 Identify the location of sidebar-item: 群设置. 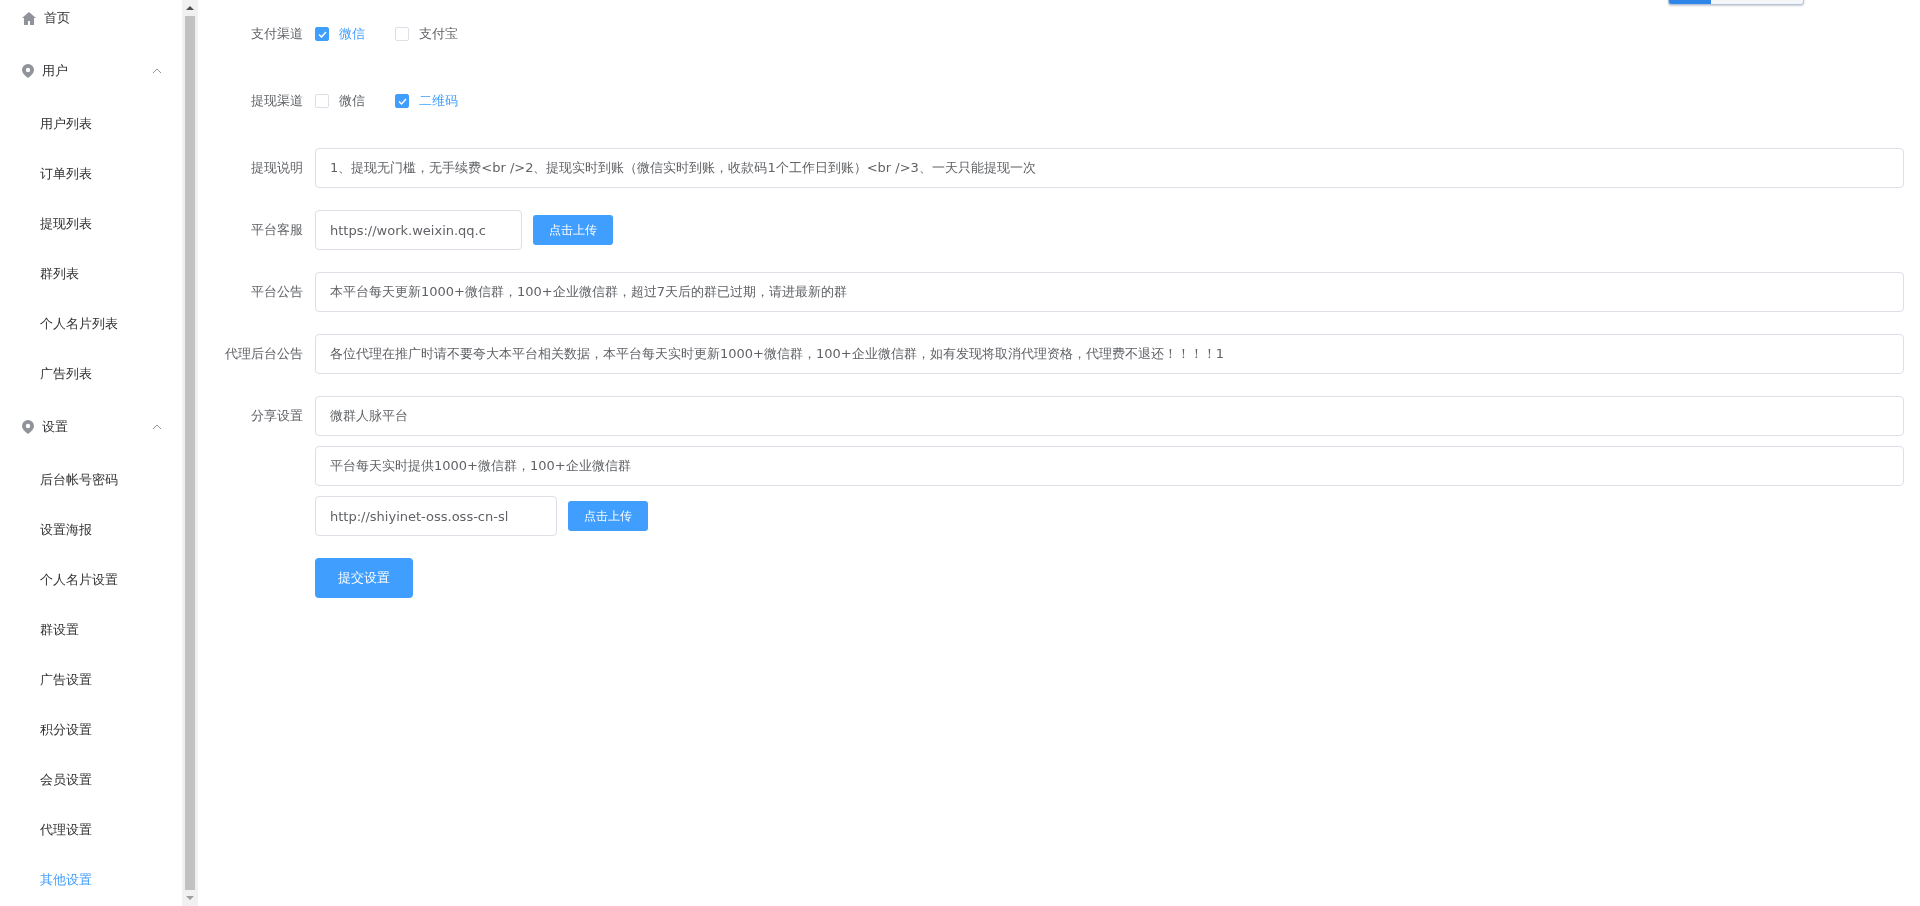
(91, 630).